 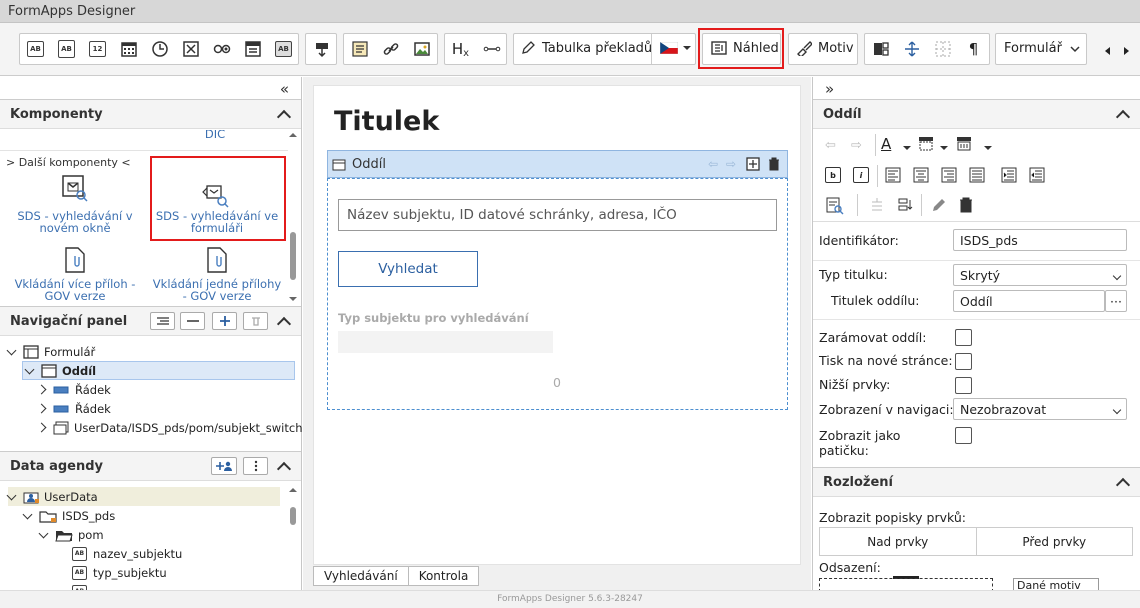 What do you see at coordinates (190, 49) in the screenshot?
I see `checkbox-icon` at bounding box center [190, 49].